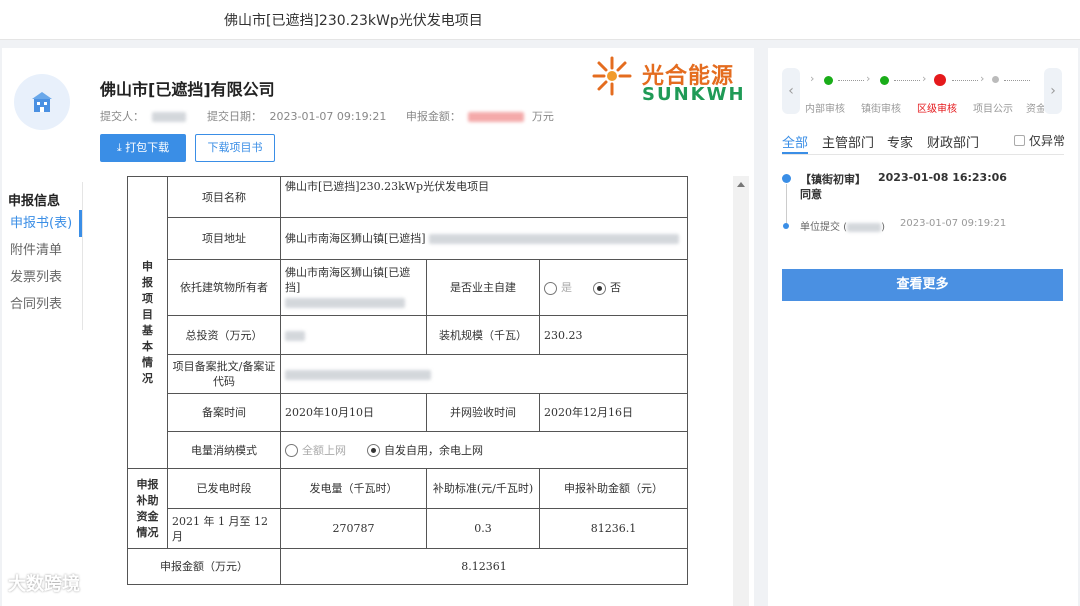 The image size is (1080, 606). What do you see at coordinates (224, 450) in the screenshot?
I see `consumption-label: 电量消纳模式` at bounding box center [224, 450].